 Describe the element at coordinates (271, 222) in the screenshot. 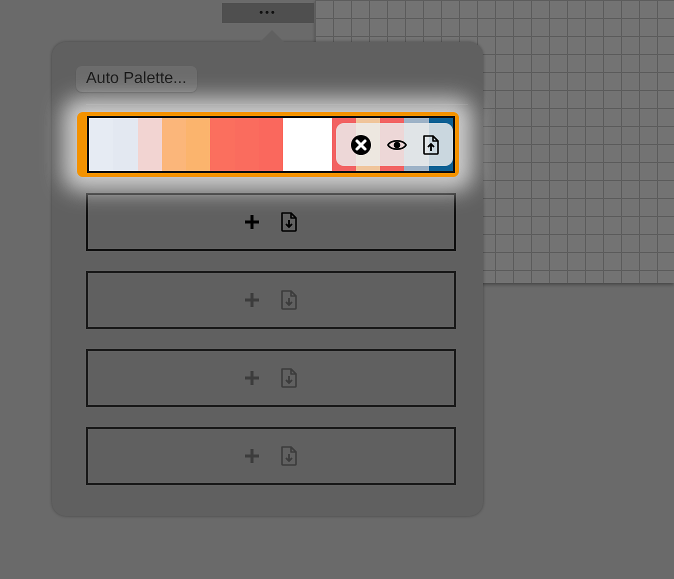

I see `empty-palette-slot` at that location.